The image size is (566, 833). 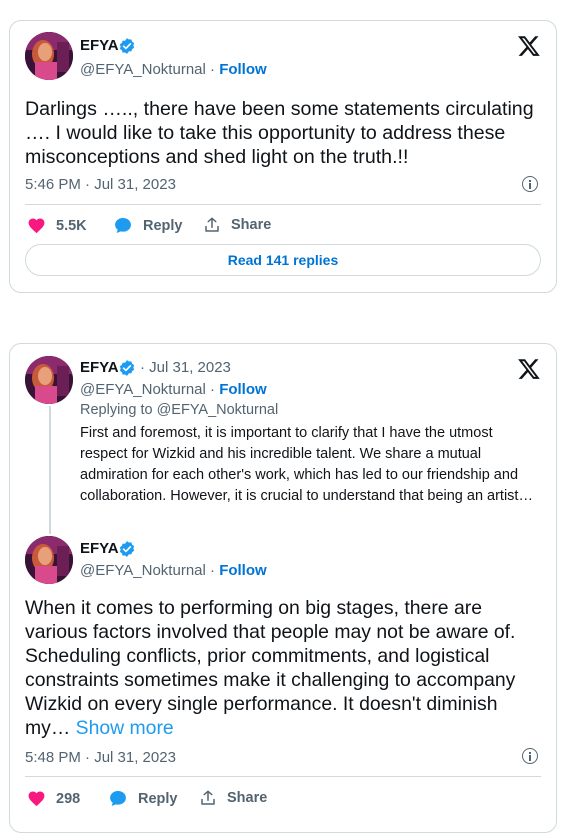 I want to click on read-replies-button: Read 141 replies, so click(x=283, y=260).